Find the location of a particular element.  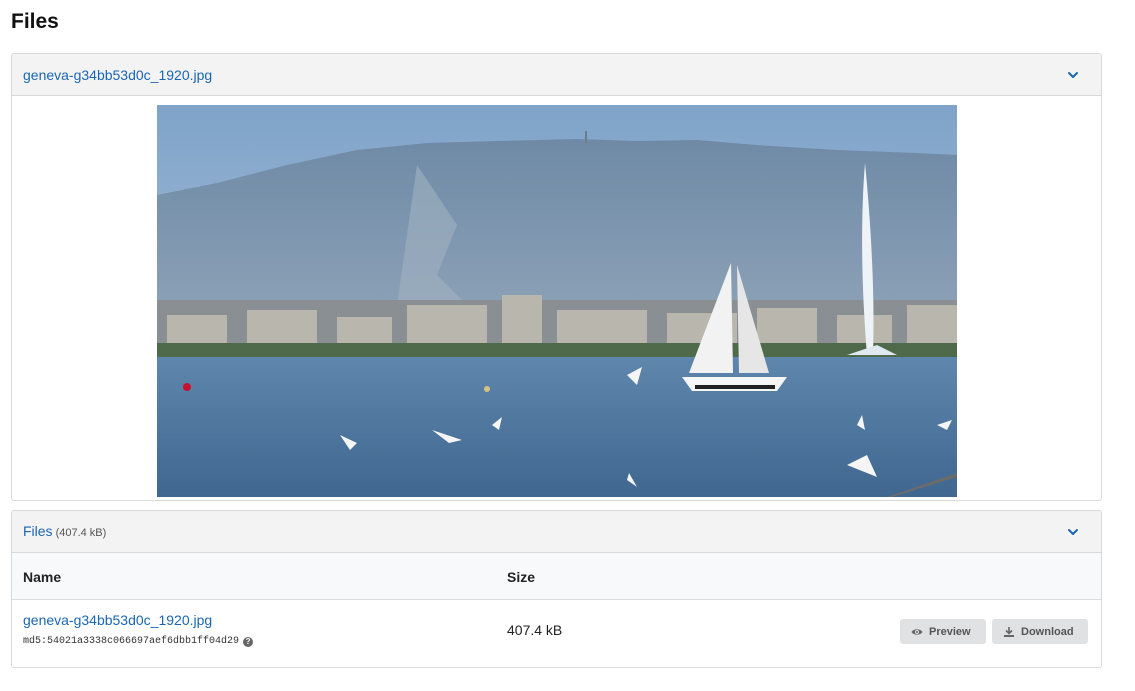

file-checksum: md5:54021a3338c066697aef6dbb1ff04d29 ? is located at coordinates (138, 641).